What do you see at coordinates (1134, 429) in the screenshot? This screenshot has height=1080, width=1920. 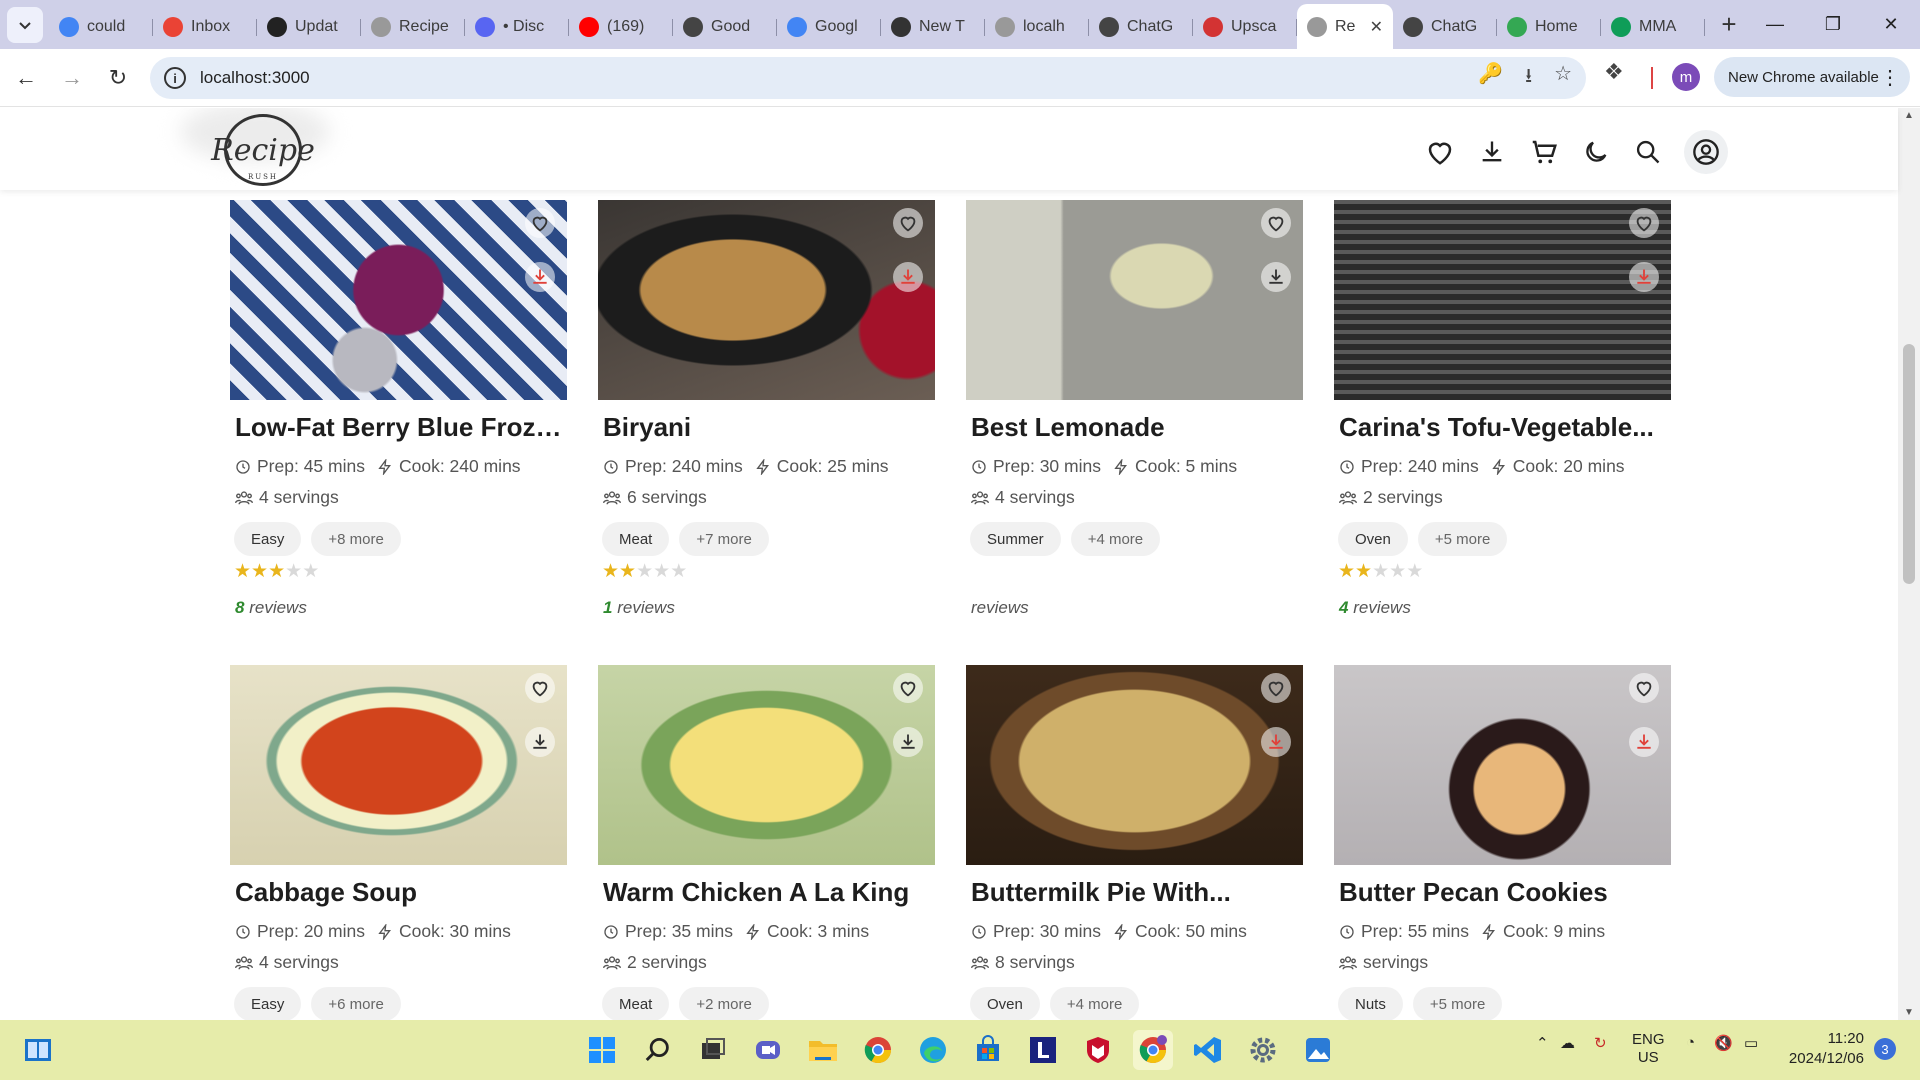 I see `recipe-title: Best Lemonade` at bounding box center [1134, 429].